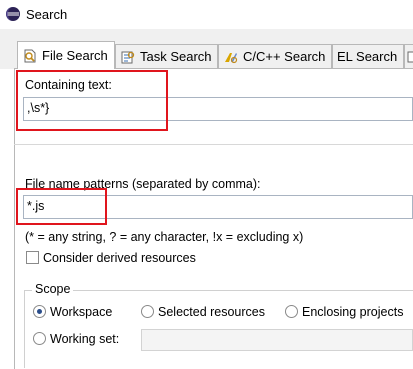  I want to click on eclipse-icon, so click(13, 14).